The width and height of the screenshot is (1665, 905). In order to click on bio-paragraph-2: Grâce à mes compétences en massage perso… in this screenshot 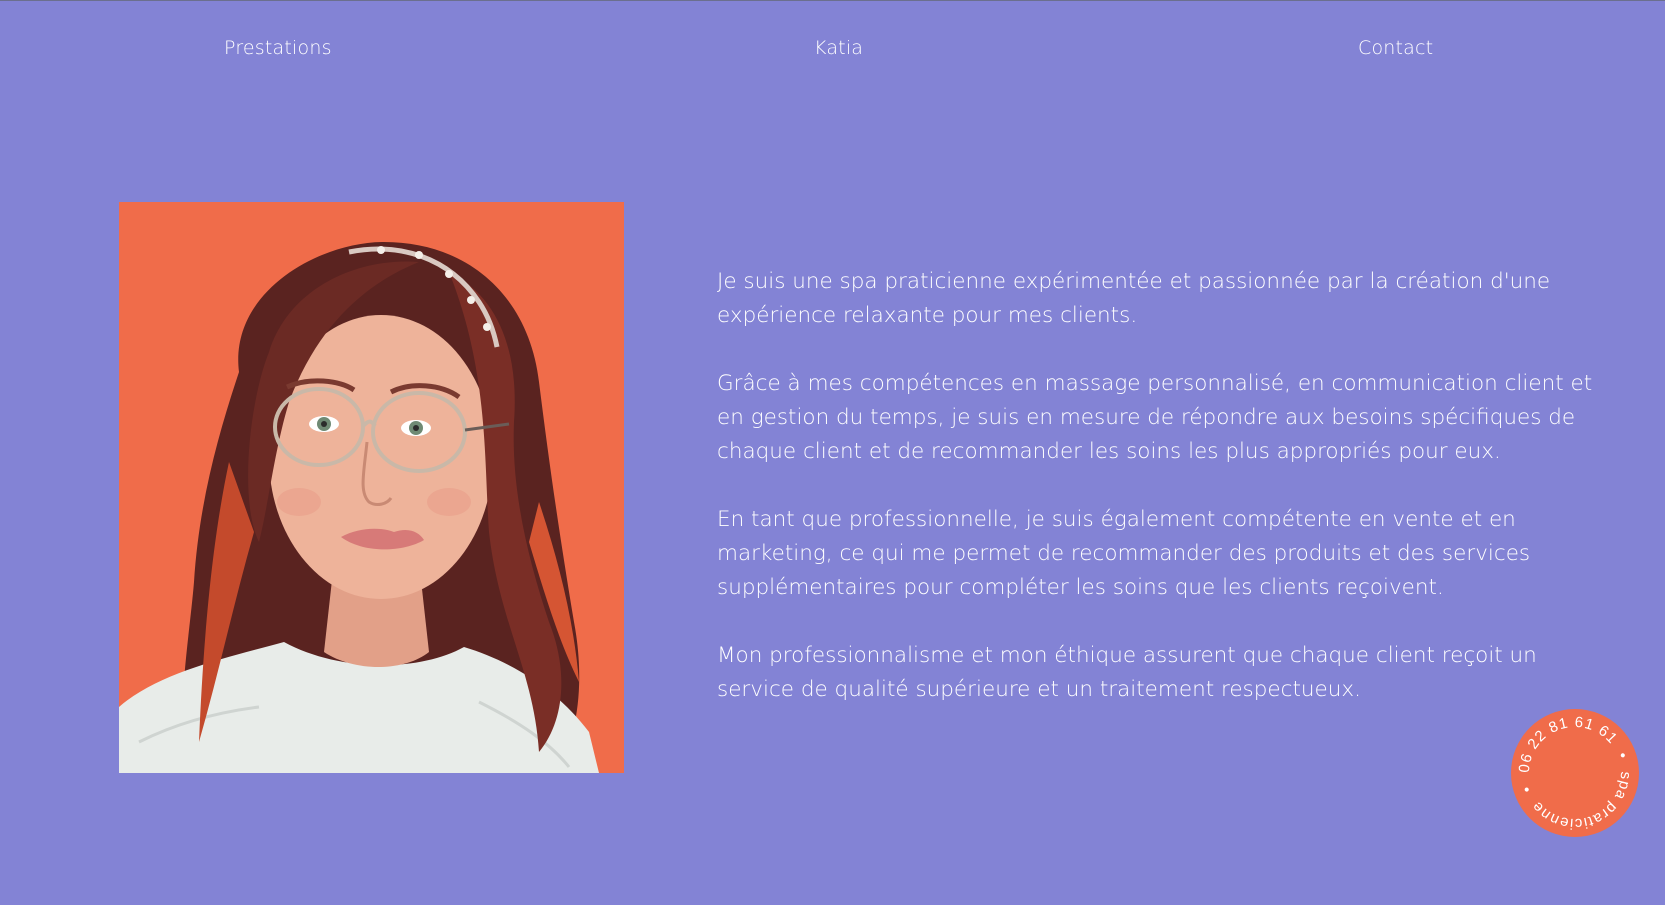, I will do `click(1155, 417)`.